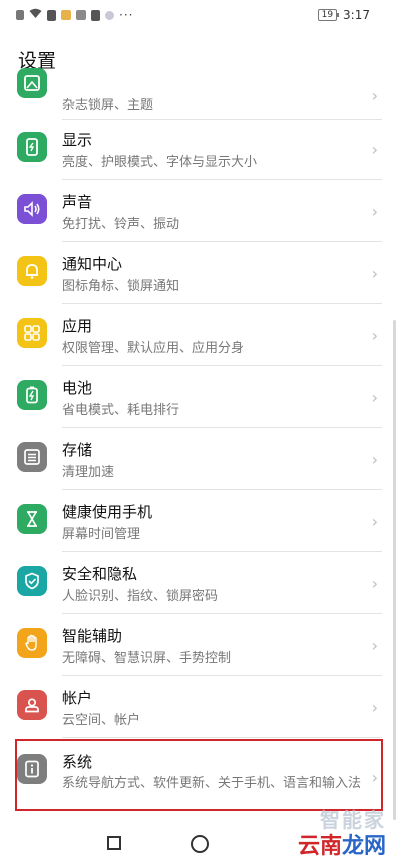 The width and height of the screenshot is (400, 866). Describe the element at coordinates (77, 140) in the screenshot. I see `settings-item-title: 显示` at that location.